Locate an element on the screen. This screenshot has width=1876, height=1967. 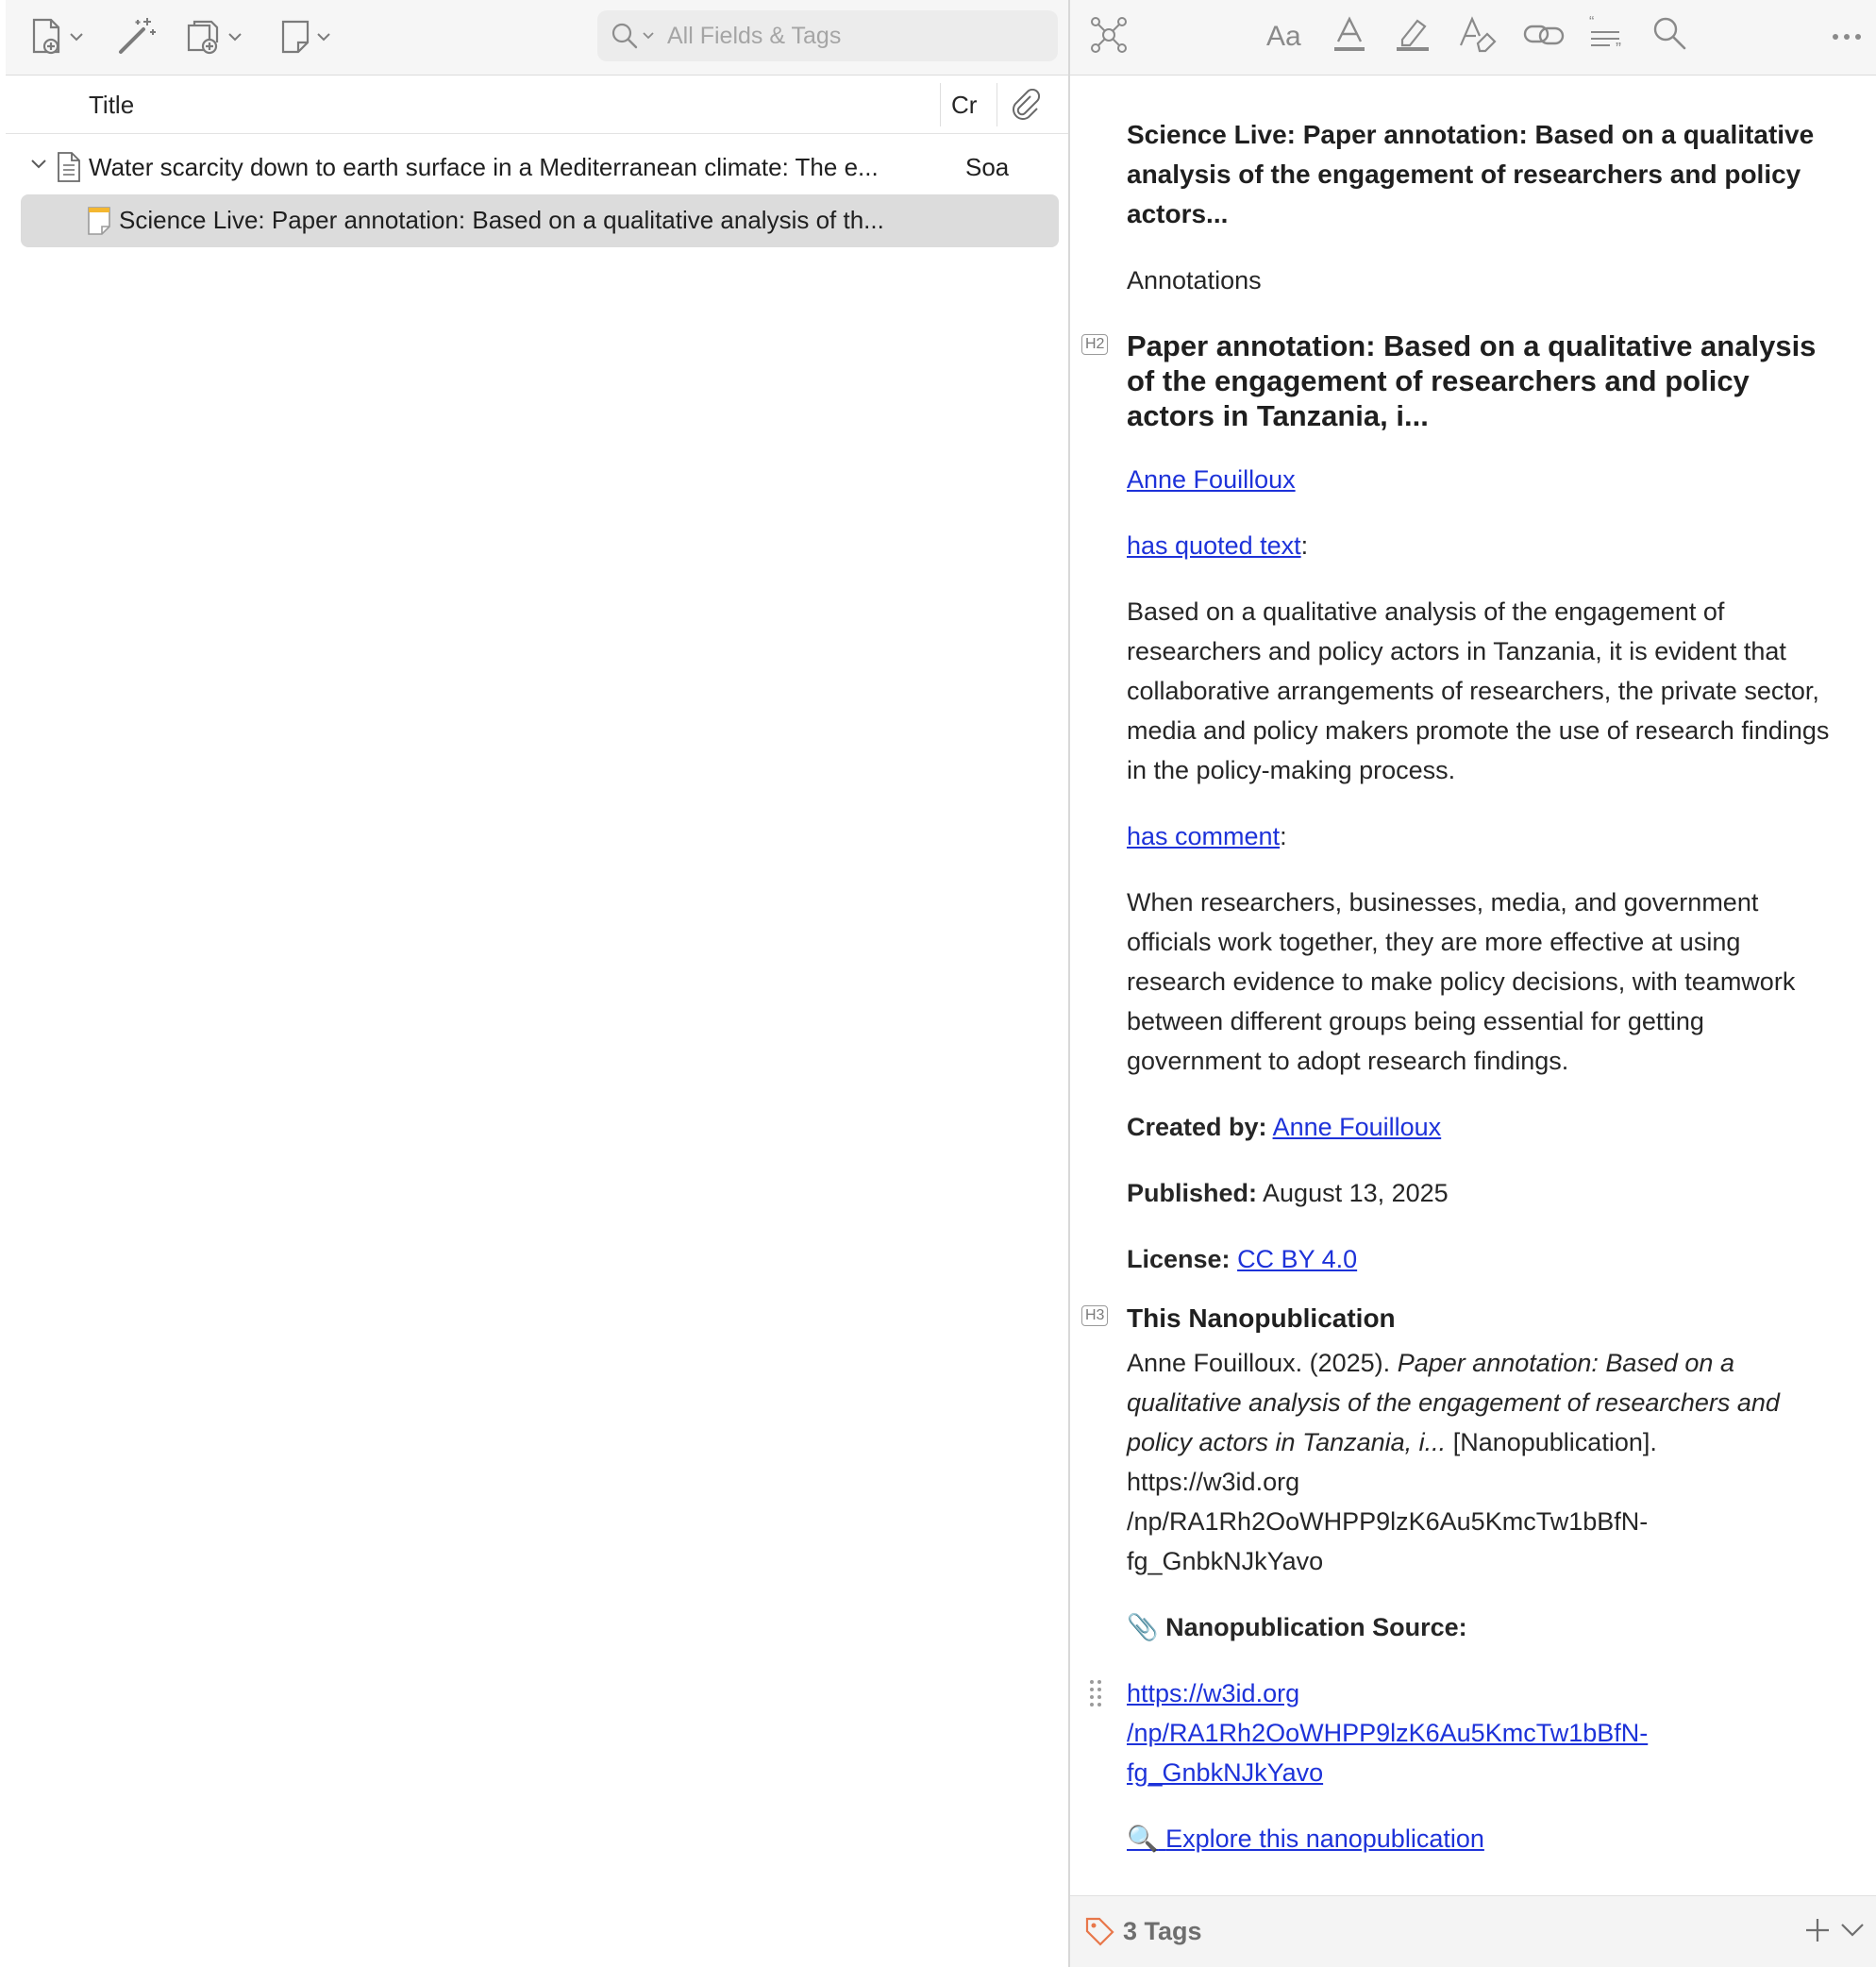
license-label: License: is located at coordinates (1179, 1259).